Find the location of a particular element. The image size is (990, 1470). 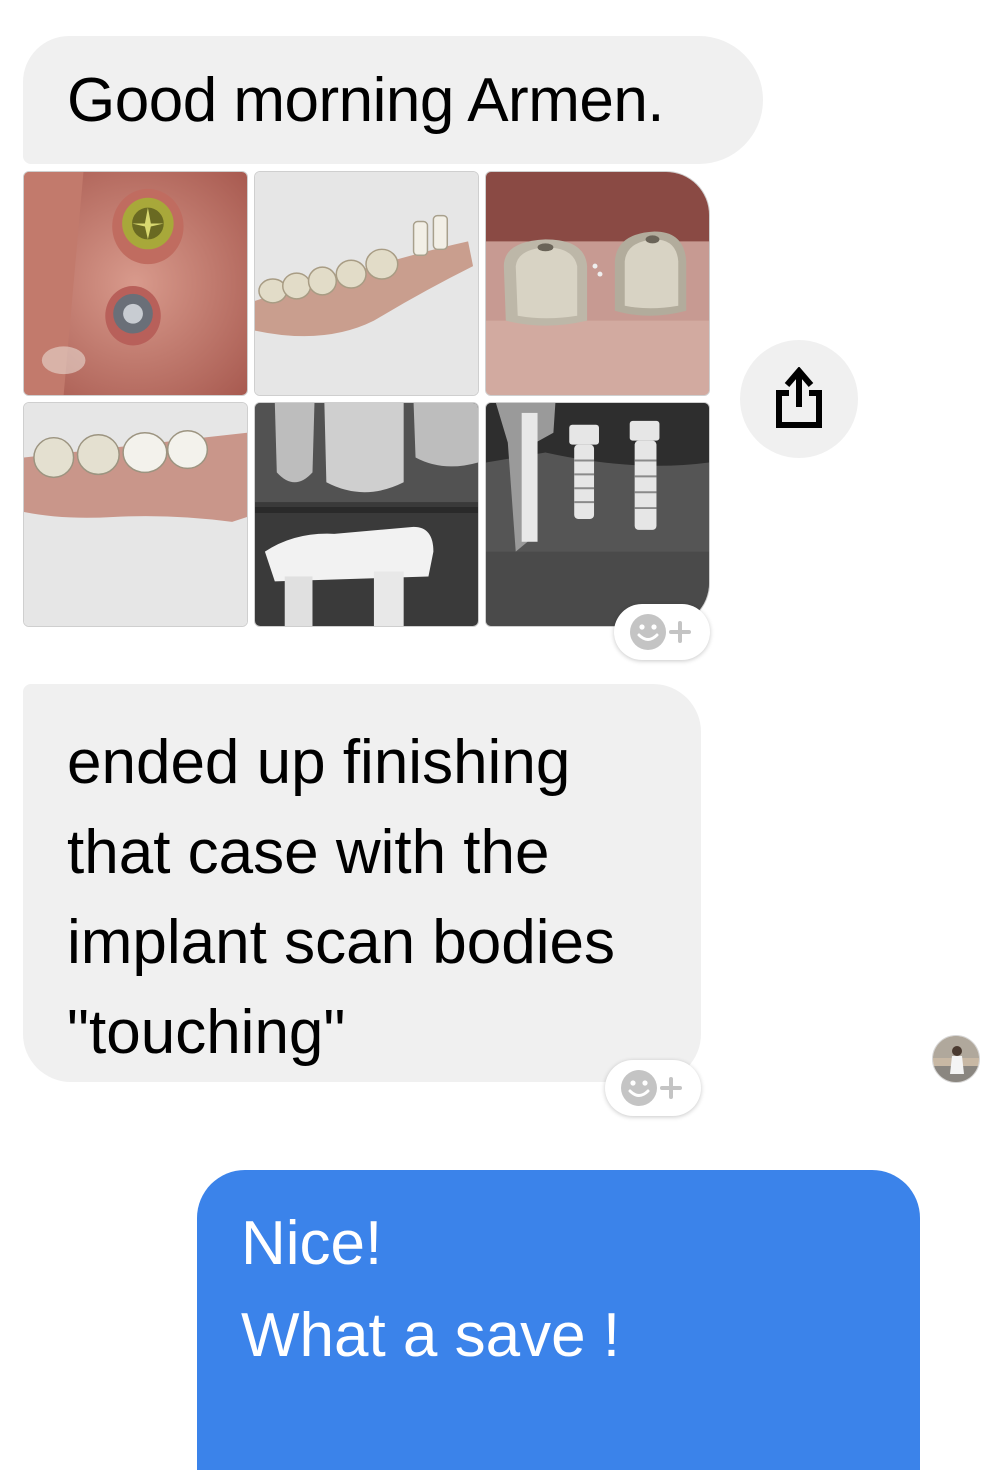

read-receipt-avatar is located at coordinates (956, 1059).